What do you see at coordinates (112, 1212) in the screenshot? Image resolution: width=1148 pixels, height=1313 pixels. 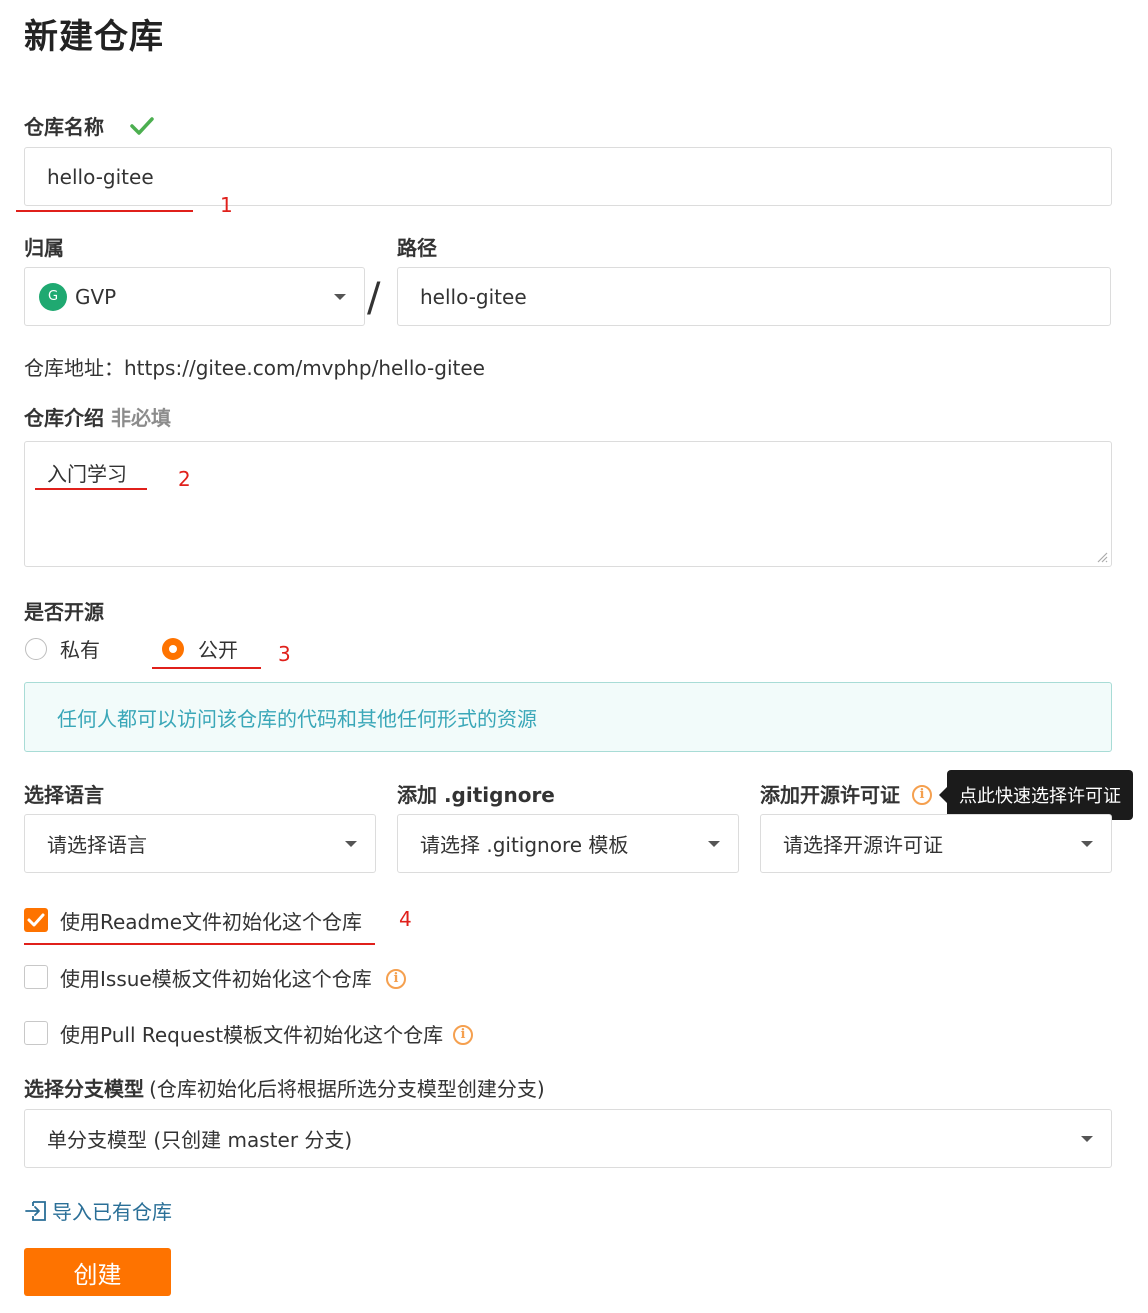 I see `import-repo-link-text: 导入已有仓库` at bounding box center [112, 1212].